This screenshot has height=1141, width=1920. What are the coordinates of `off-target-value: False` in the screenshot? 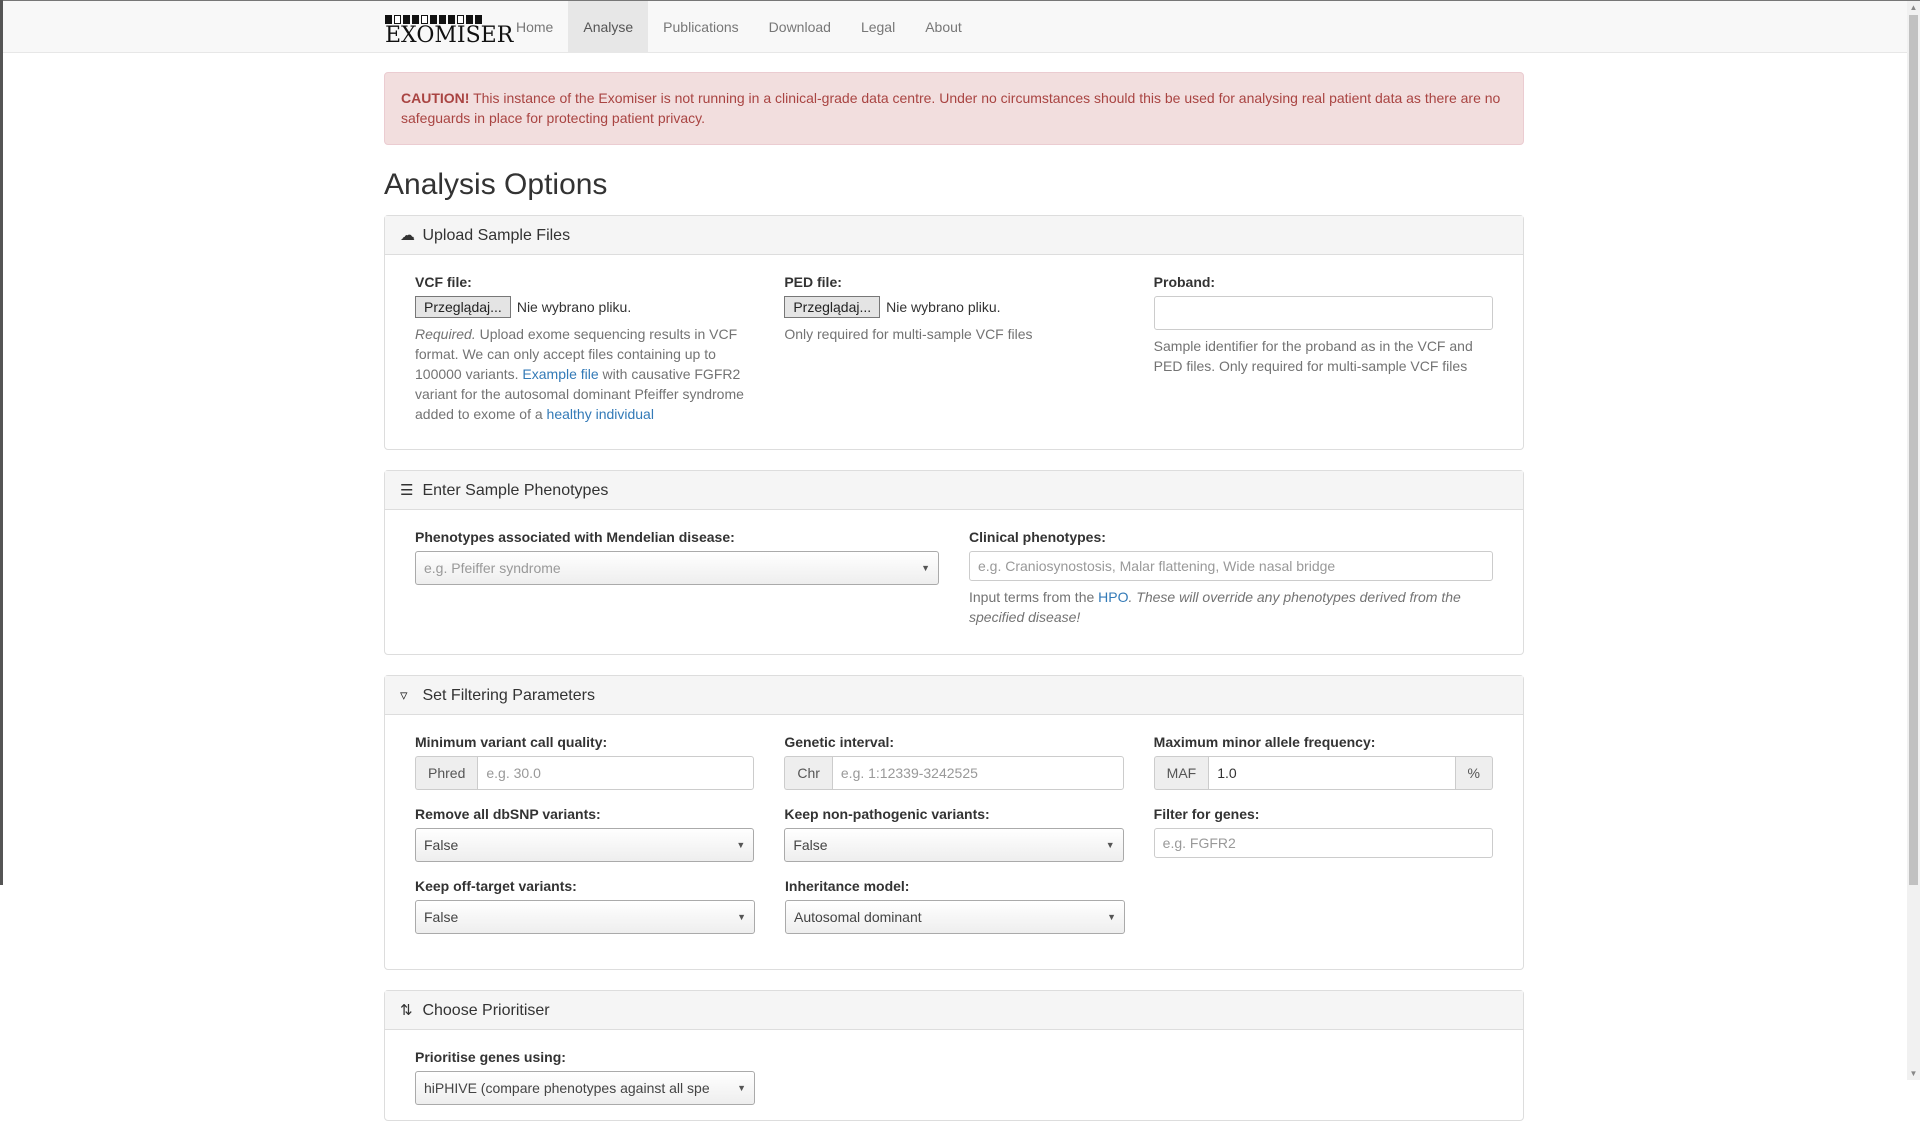 It's located at (441, 917).